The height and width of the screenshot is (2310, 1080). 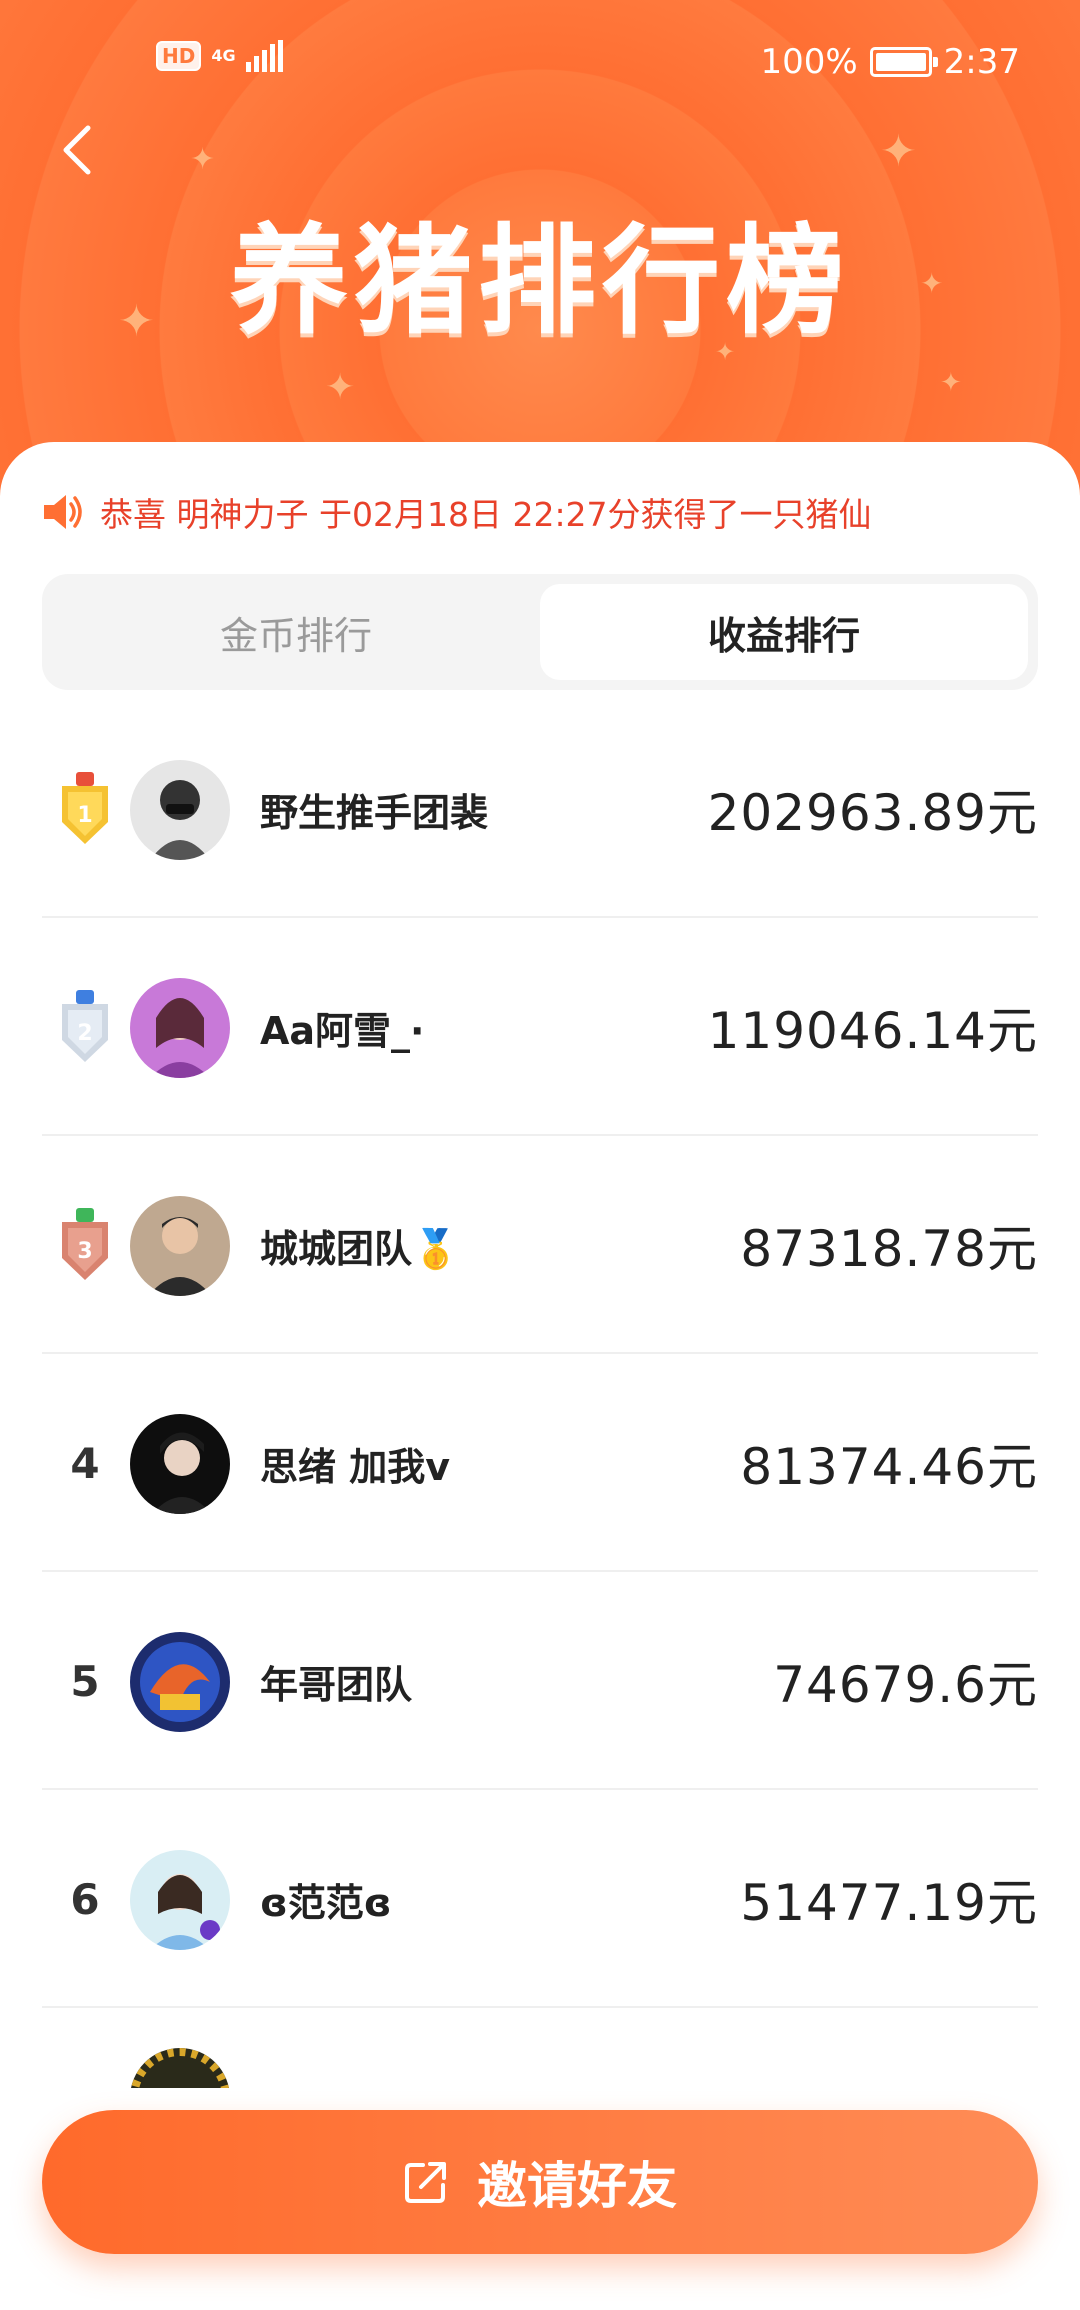 What do you see at coordinates (784, 632) in the screenshot?
I see `tab-earnings-ranking: 收益排行` at bounding box center [784, 632].